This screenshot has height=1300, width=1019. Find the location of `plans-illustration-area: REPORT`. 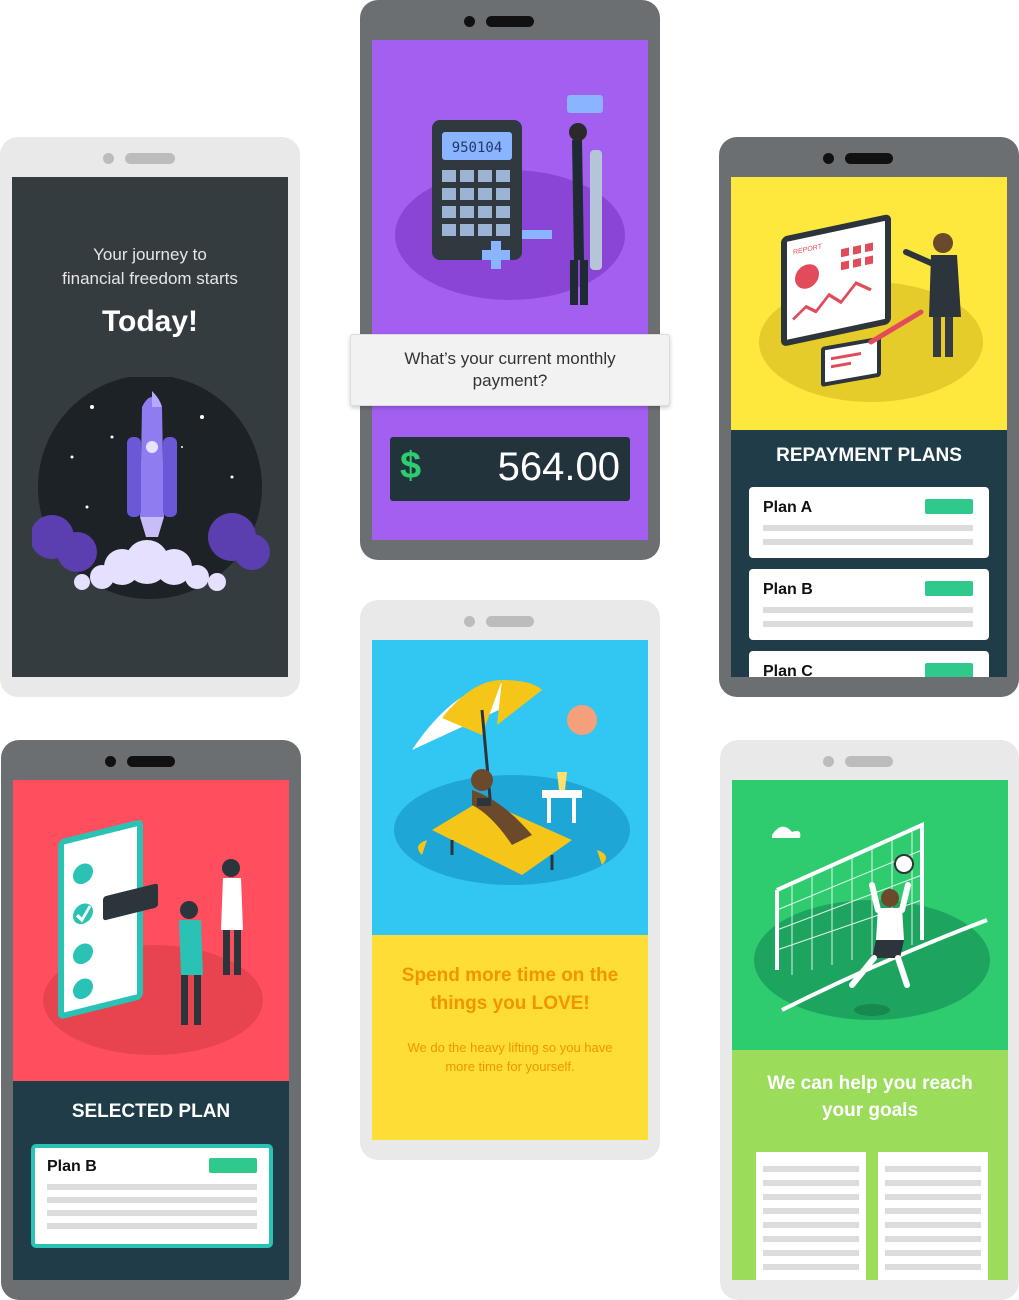

plans-illustration-area: REPORT is located at coordinates (869, 303).